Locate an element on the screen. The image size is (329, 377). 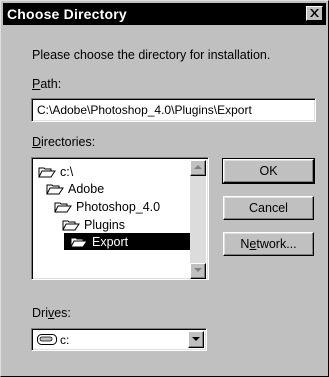
arrow-down-icon is located at coordinates (198, 270).